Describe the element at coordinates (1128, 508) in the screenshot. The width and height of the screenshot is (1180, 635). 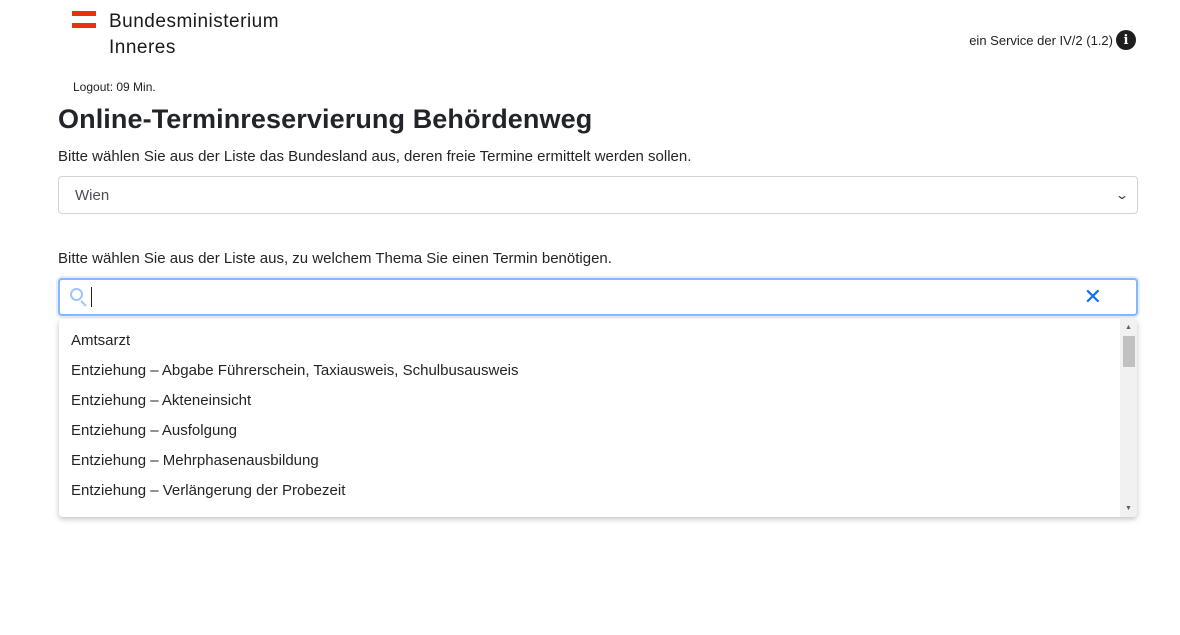
I see `scroll-down-arrow-icon: ▼` at that location.